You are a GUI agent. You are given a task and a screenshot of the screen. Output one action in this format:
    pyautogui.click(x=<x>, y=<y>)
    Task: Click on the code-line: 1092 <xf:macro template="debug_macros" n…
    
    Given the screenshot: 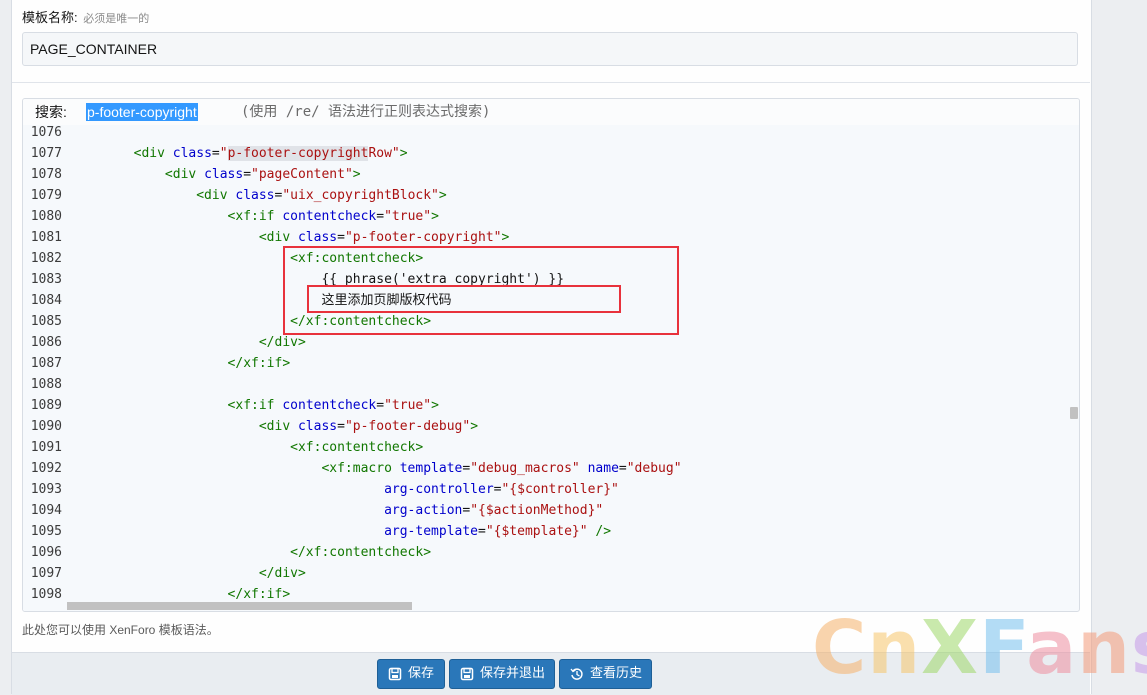 What is the action you would take?
    pyautogui.click(x=546, y=468)
    